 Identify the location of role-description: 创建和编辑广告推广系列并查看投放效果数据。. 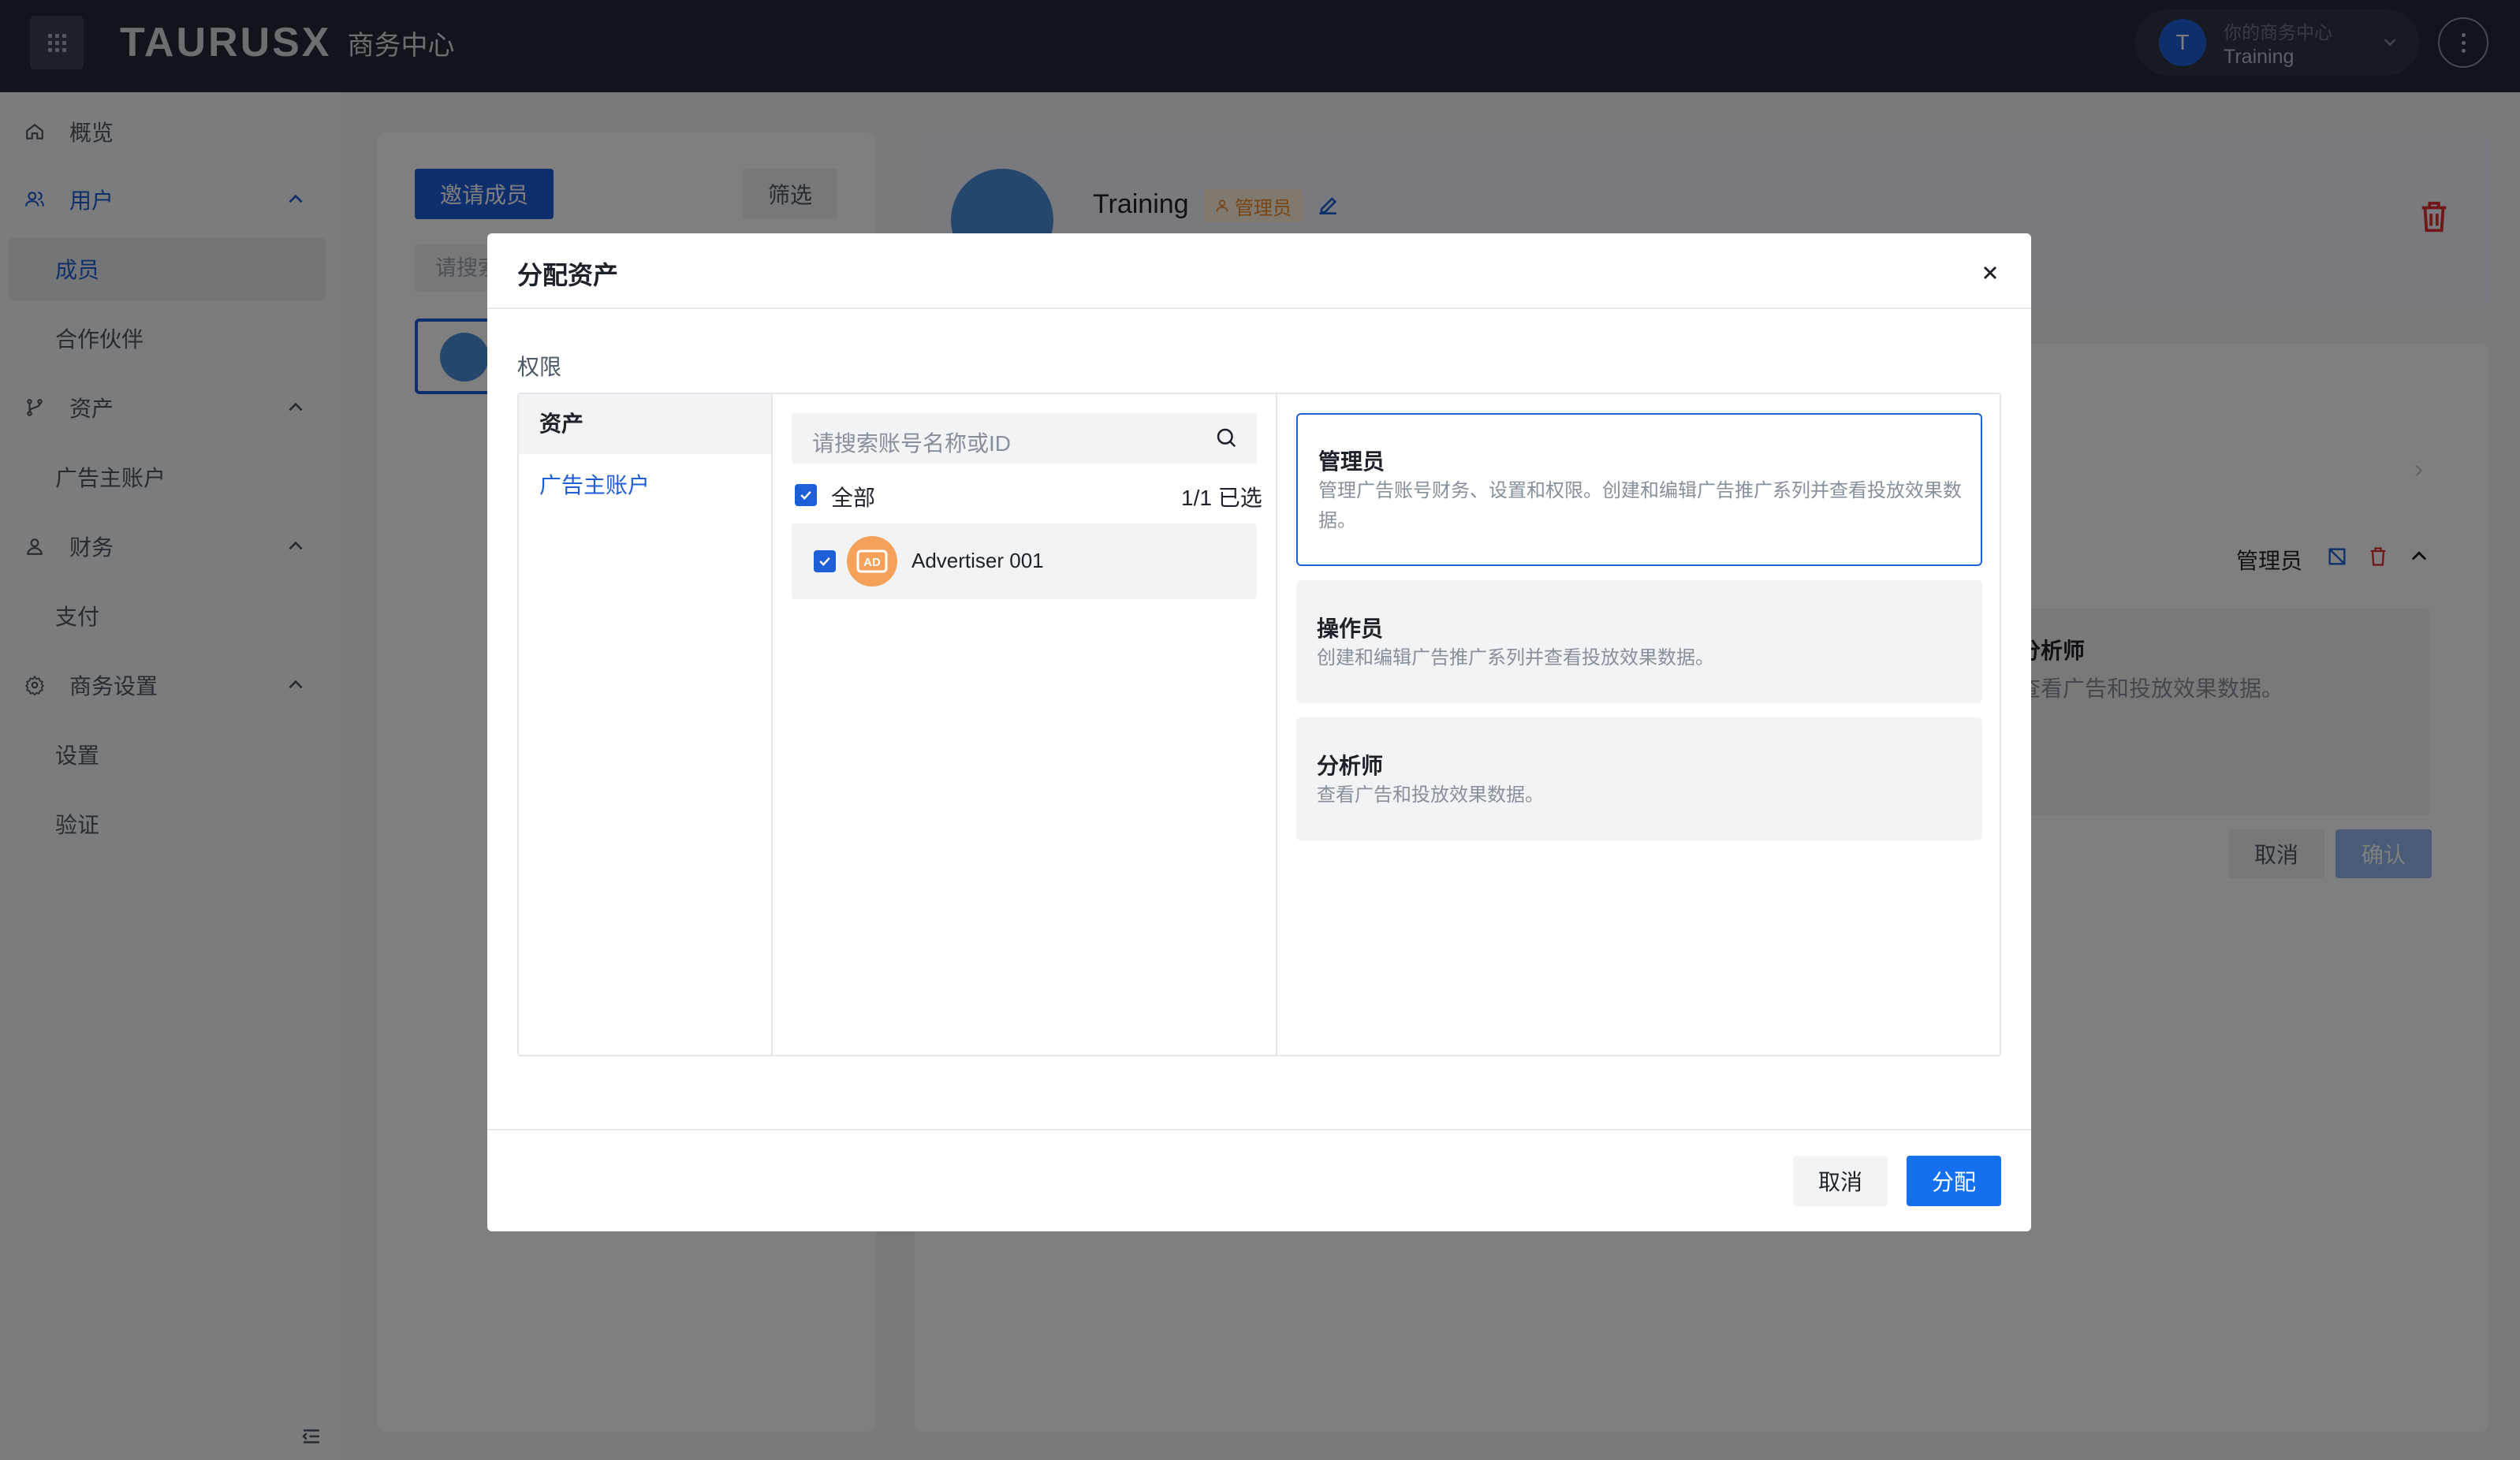
(1515, 658).